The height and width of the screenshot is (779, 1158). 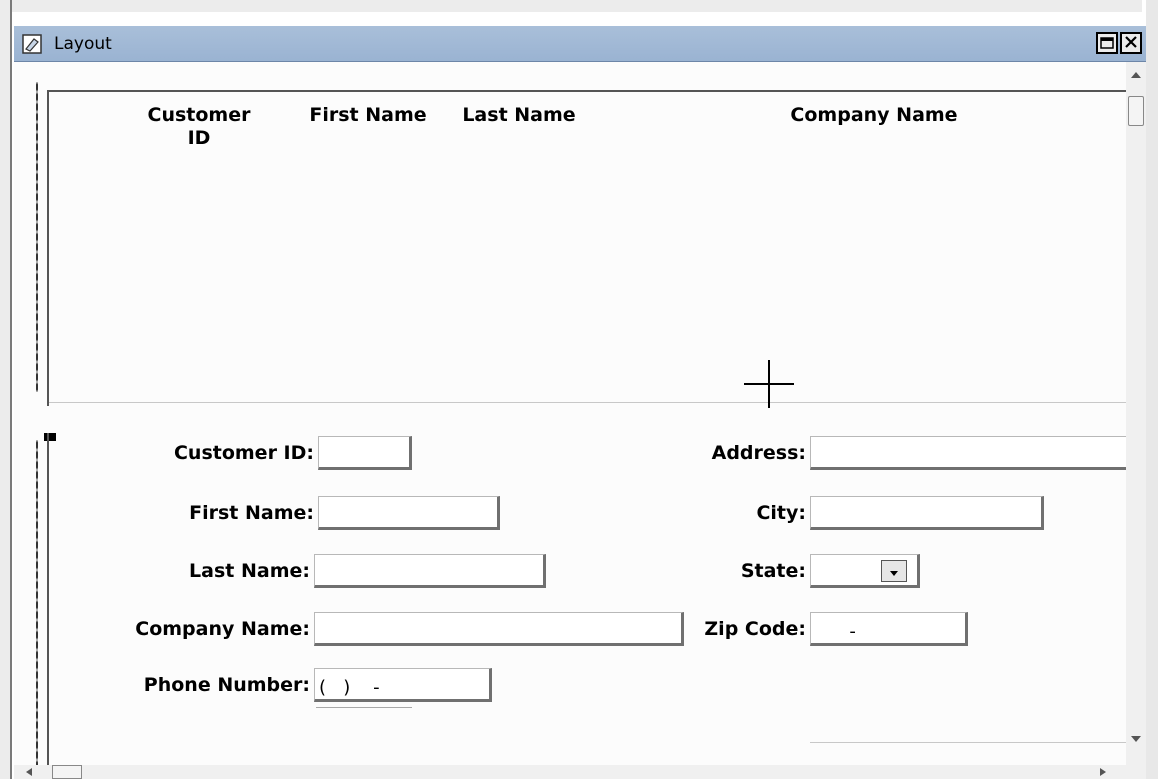 I want to click on maximize-button, so click(x=1107, y=43).